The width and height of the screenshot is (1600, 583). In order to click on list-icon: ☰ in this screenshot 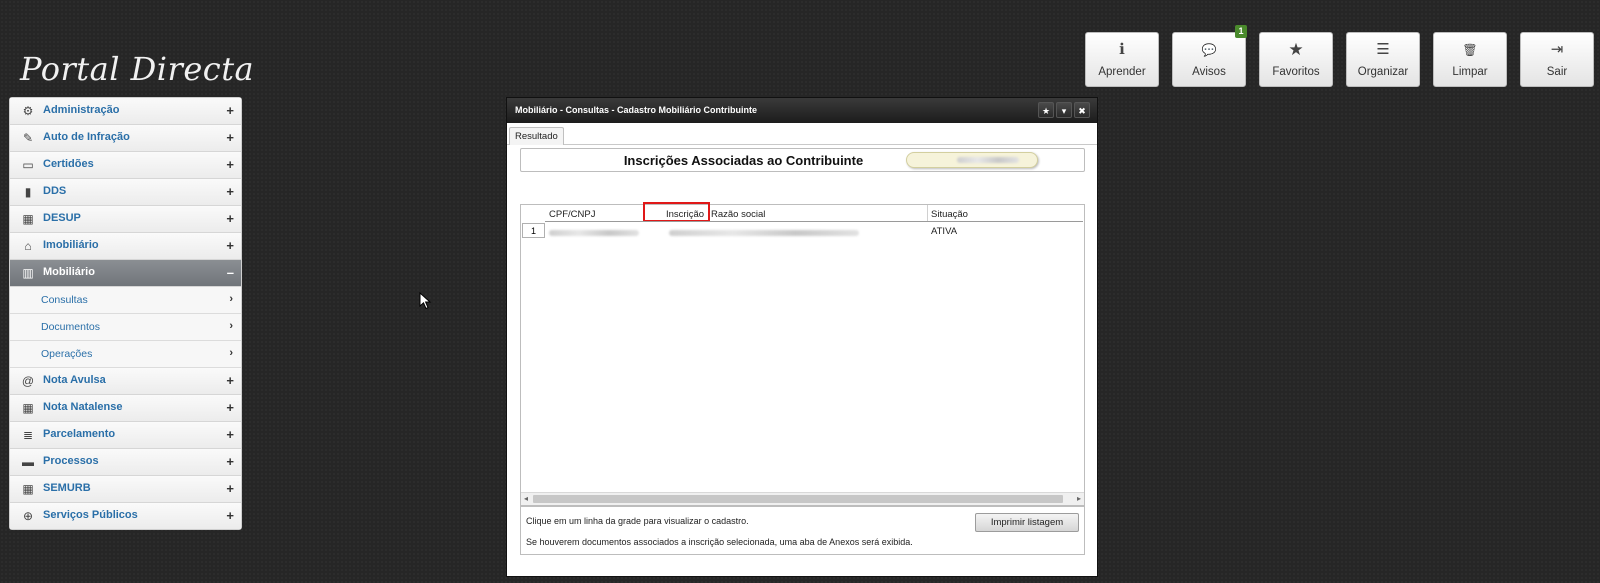, I will do `click(1383, 49)`.